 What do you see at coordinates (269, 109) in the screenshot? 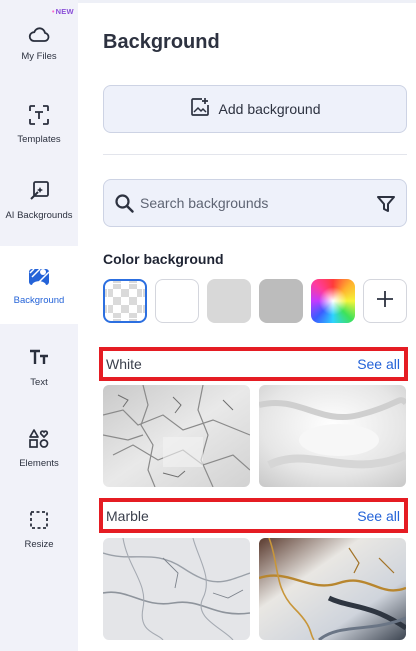
I see `add-background-label: Add background` at bounding box center [269, 109].